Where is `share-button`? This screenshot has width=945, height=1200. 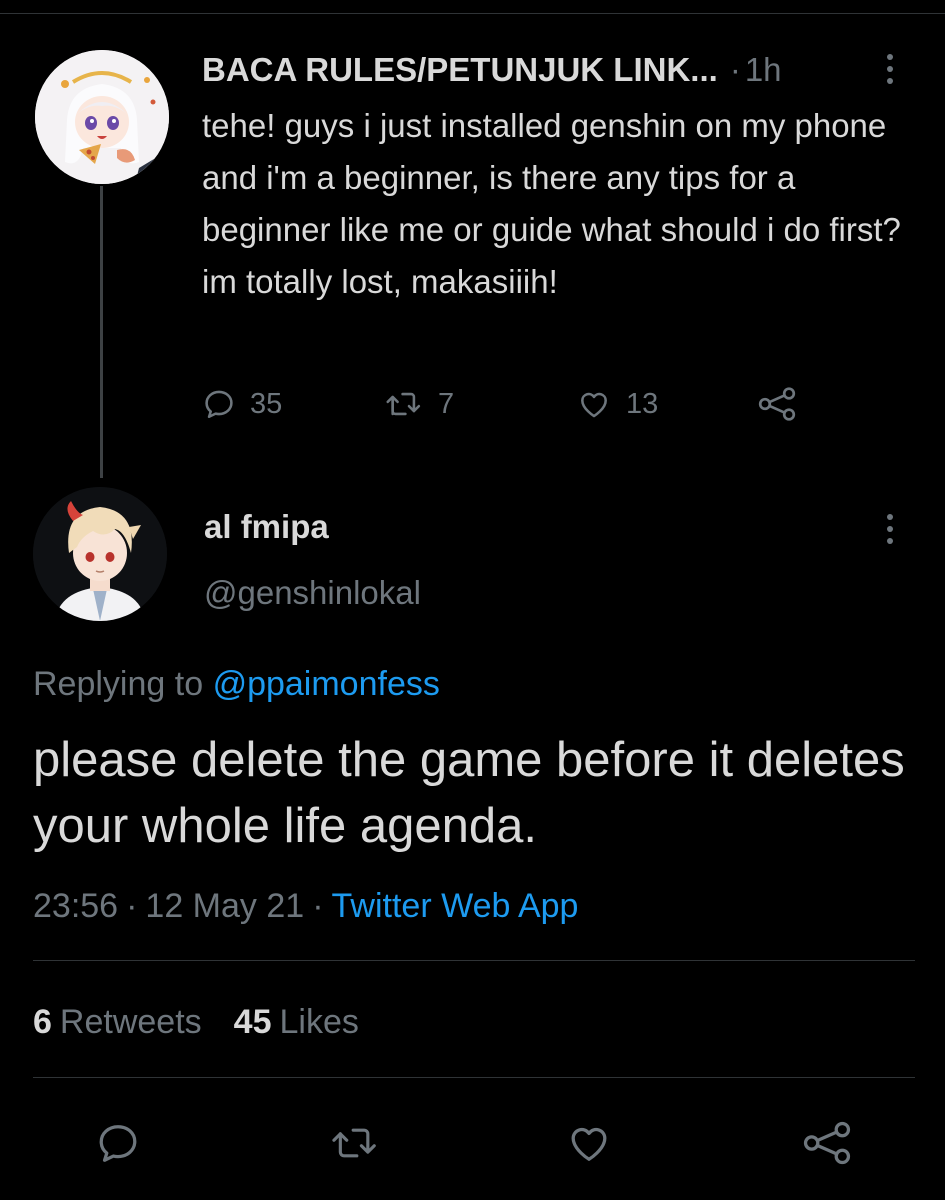
share-button is located at coordinates (827, 1143).